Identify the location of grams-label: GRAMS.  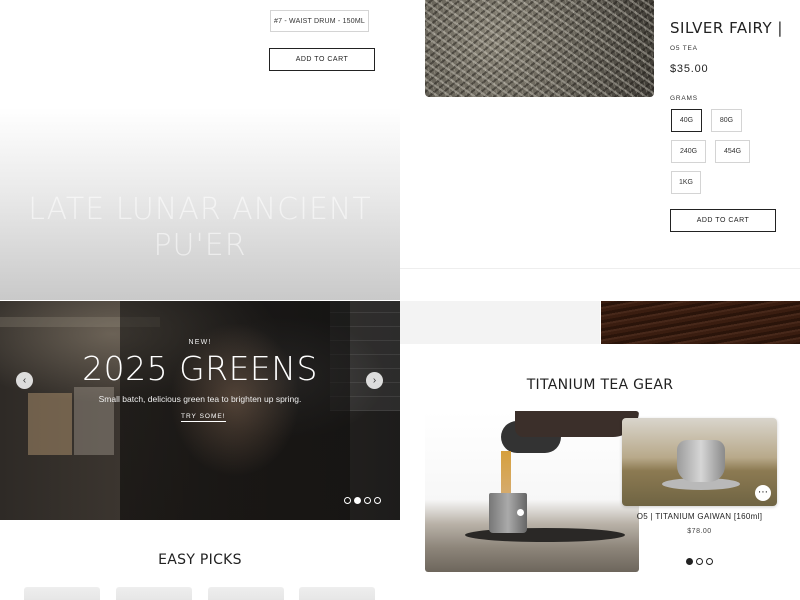
(684, 98).